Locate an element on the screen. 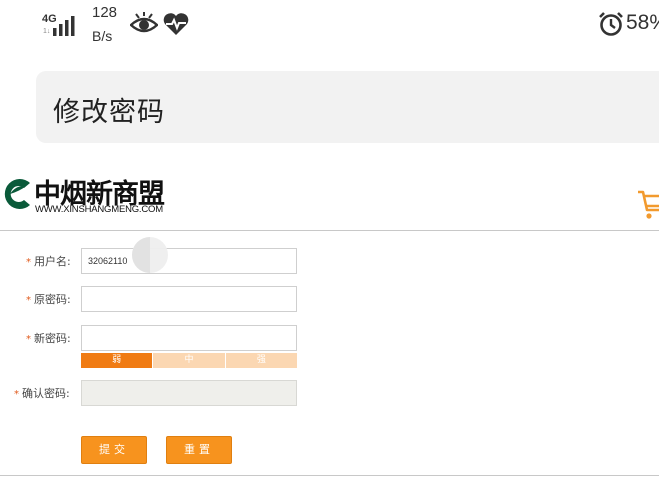  strength-medium: 中 is located at coordinates (188, 360).